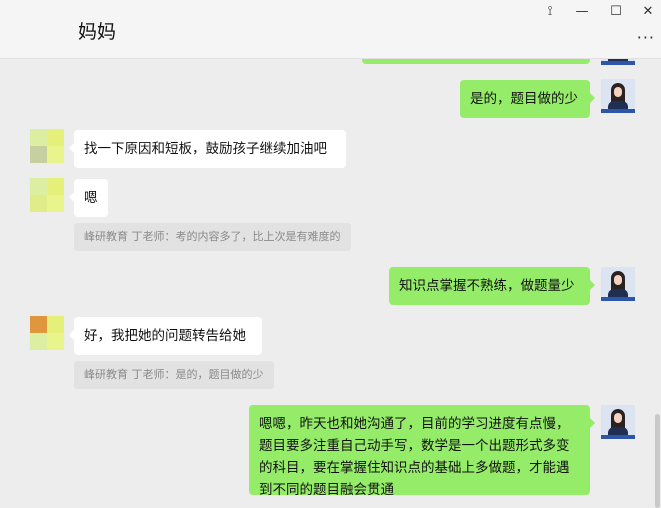 This screenshot has height=508, width=661. What do you see at coordinates (88, 198) in the screenshot?
I see `message-bubble-incoming: 嗯` at bounding box center [88, 198].